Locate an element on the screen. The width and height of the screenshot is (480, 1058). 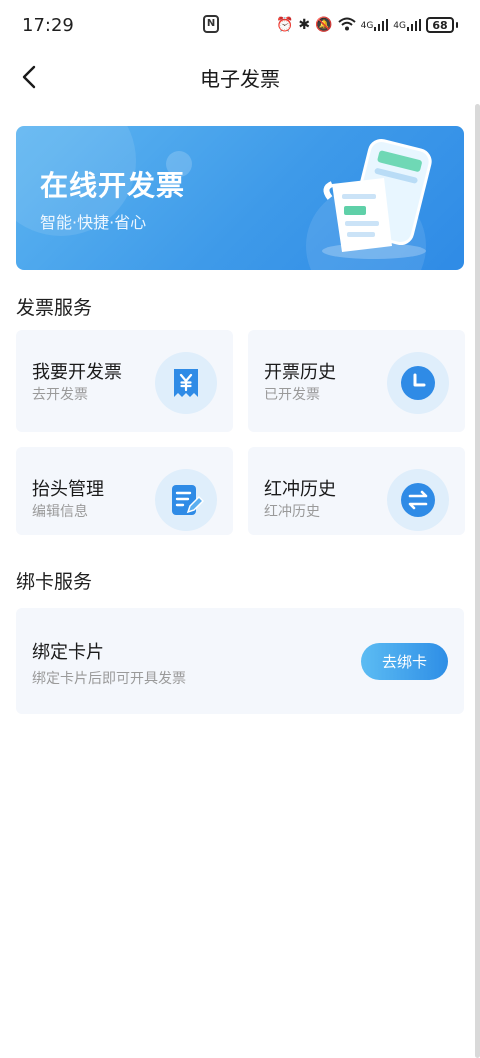
signal-label-2: 4G is located at coordinates (399, 26).